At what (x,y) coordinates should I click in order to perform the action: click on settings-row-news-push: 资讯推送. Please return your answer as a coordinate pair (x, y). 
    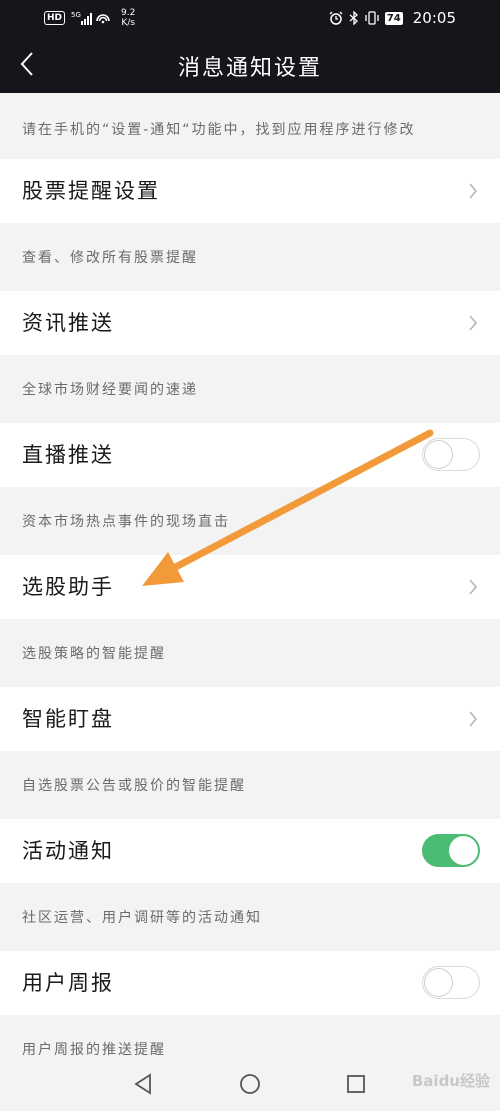
    Looking at the image, I should click on (250, 323).